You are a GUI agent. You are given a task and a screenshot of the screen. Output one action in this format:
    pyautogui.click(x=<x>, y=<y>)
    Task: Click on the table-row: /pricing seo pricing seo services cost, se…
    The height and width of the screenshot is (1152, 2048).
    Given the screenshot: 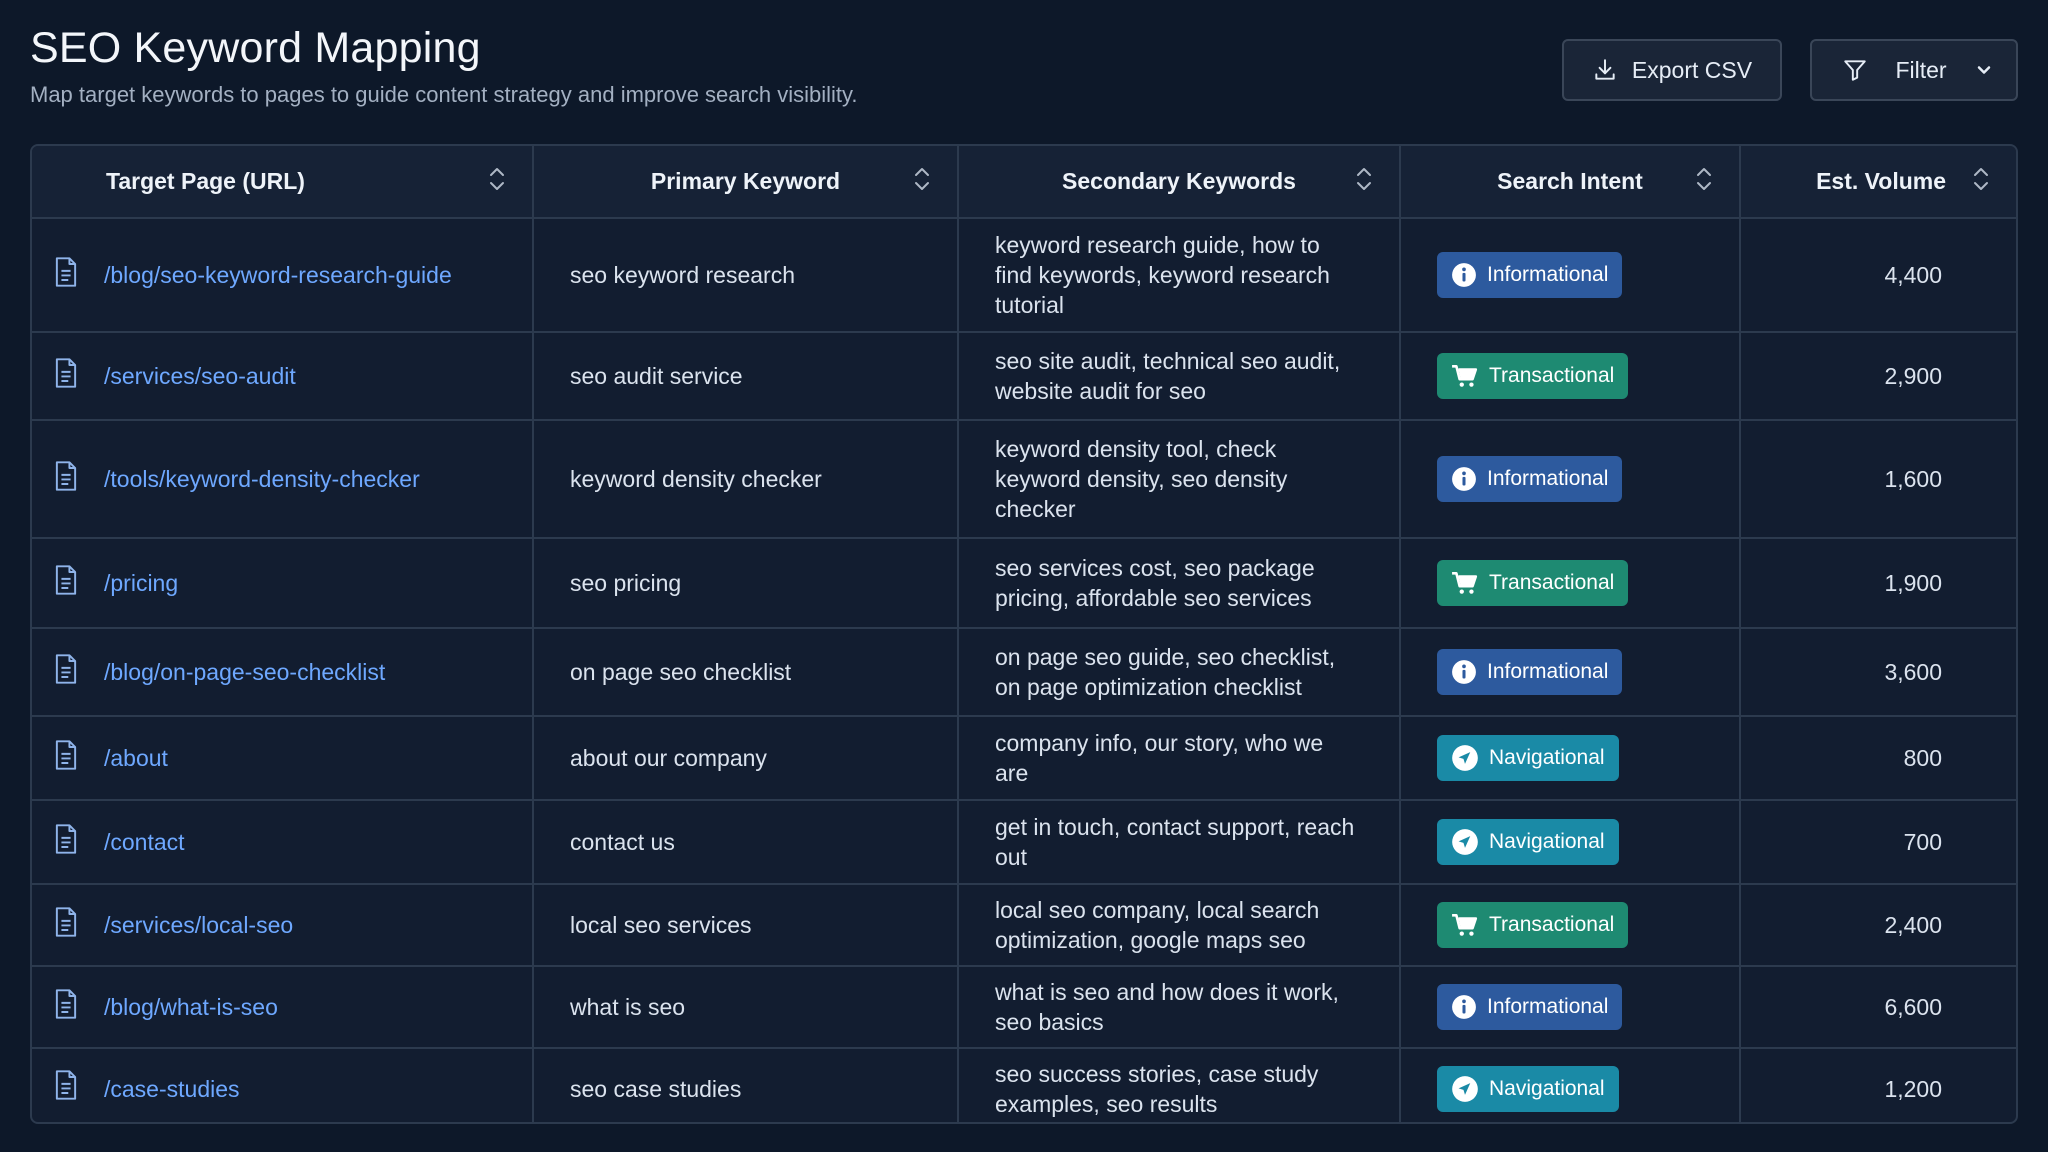 What is the action you would take?
    pyautogui.click(x=1024, y=583)
    